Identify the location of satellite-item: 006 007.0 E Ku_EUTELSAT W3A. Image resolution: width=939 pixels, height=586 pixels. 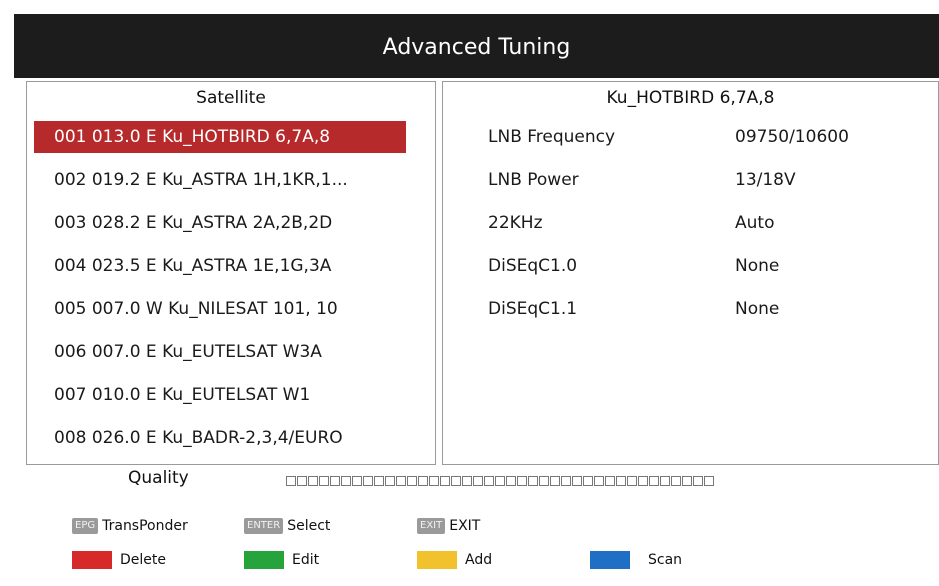
(220, 352).